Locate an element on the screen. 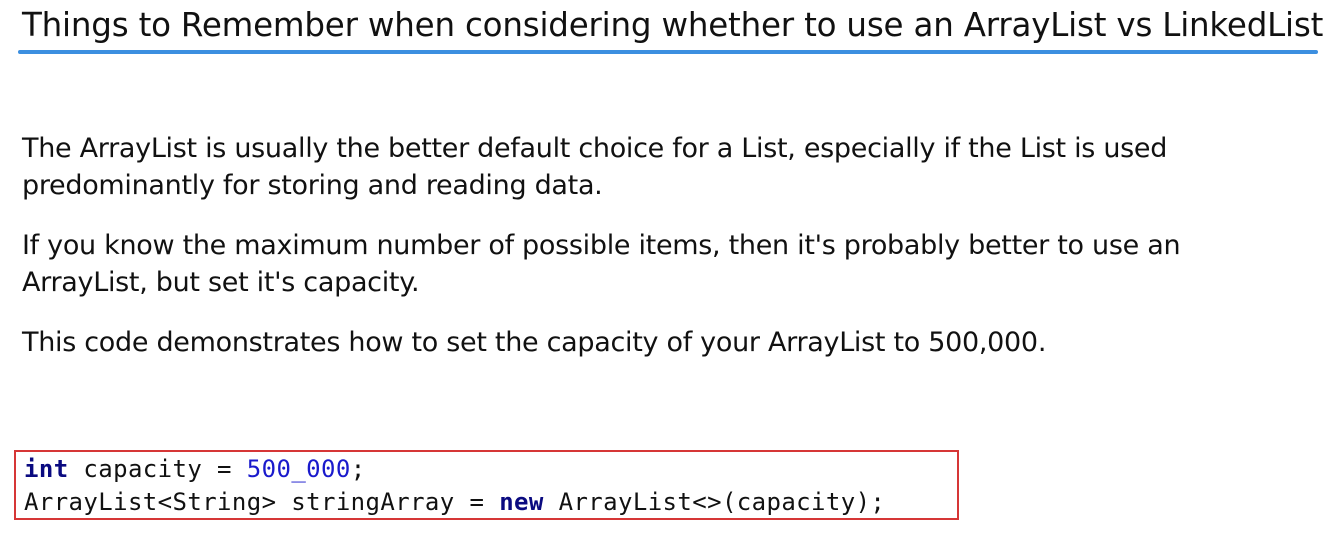 This screenshot has height=556, width=1331. title-underline is located at coordinates (668, 52).